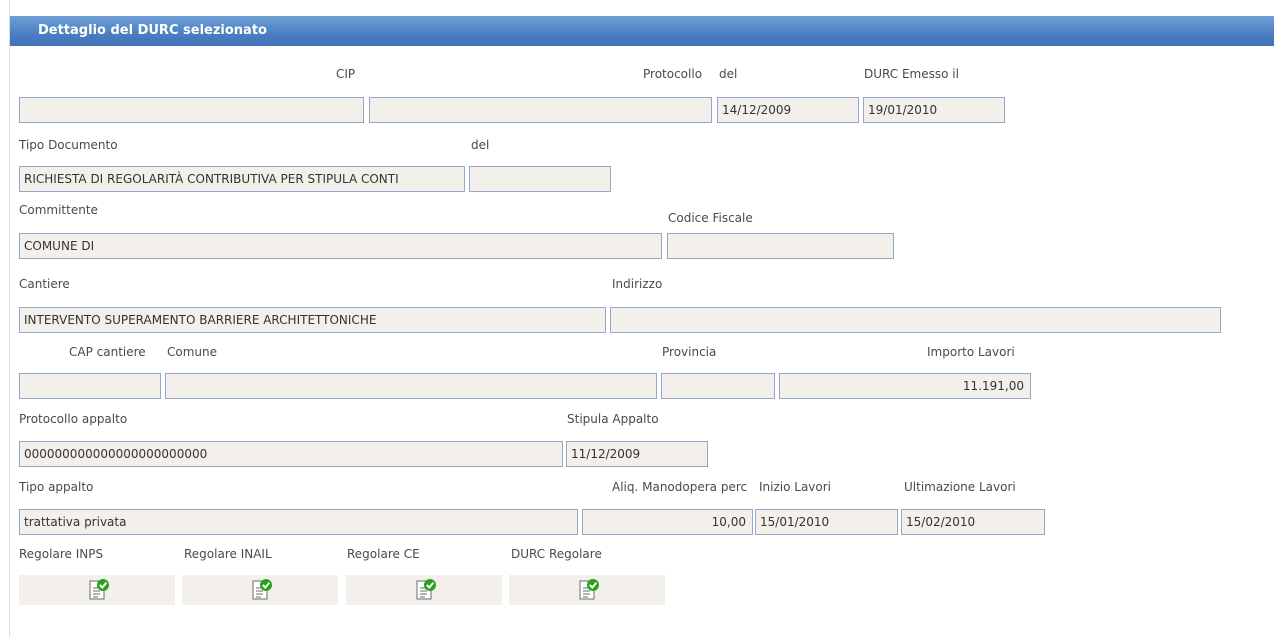  Describe the element at coordinates (107, 352) in the screenshot. I see `cap-cantiere-label: CAP cantiere` at that location.